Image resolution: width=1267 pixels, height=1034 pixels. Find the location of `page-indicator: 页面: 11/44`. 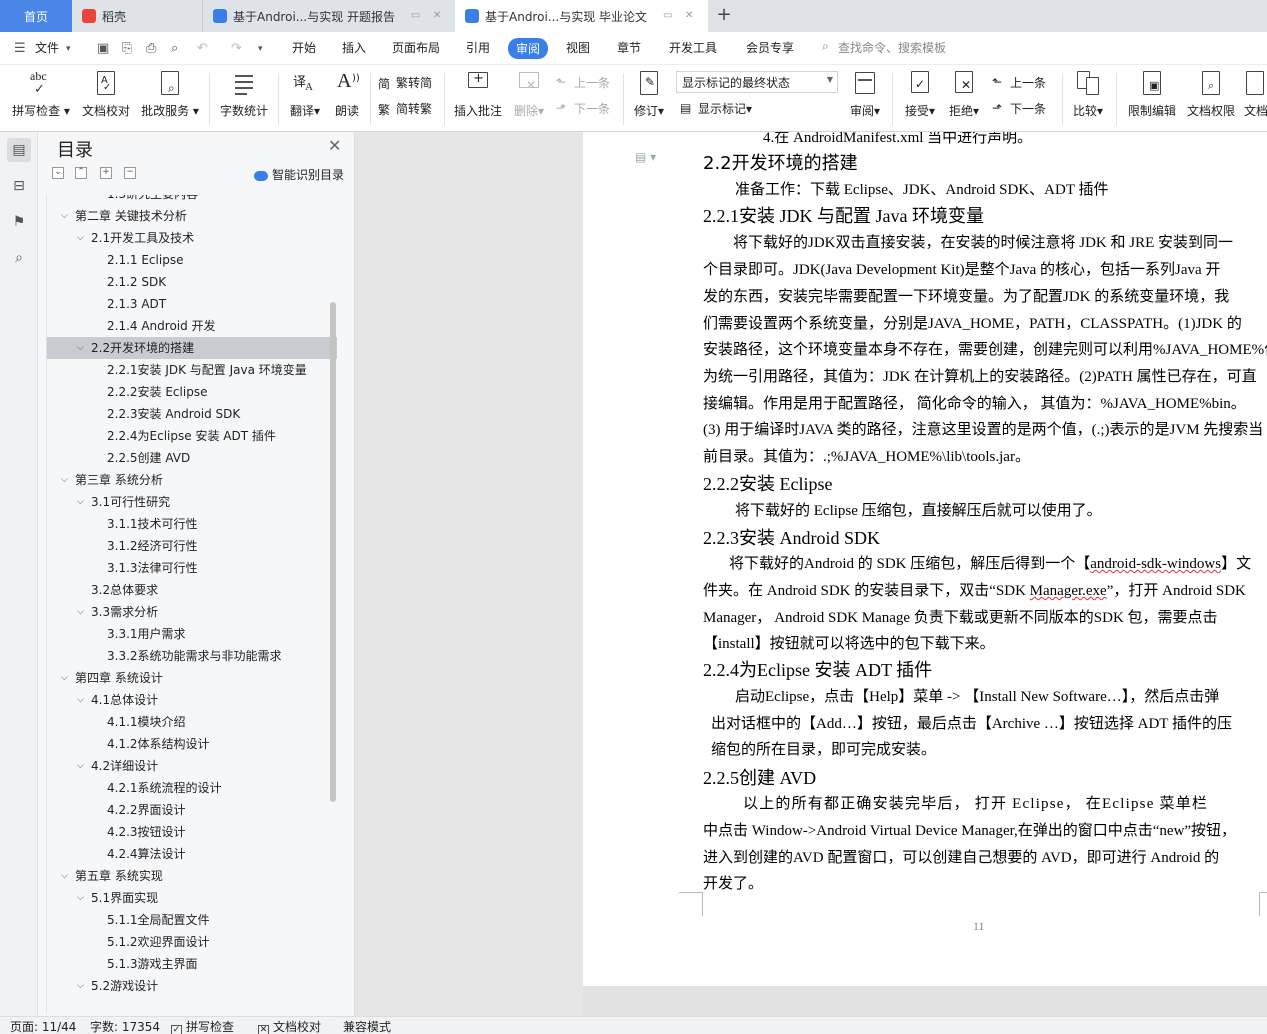

page-indicator: 页面: 11/44 is located at coordinates (43, 1026).